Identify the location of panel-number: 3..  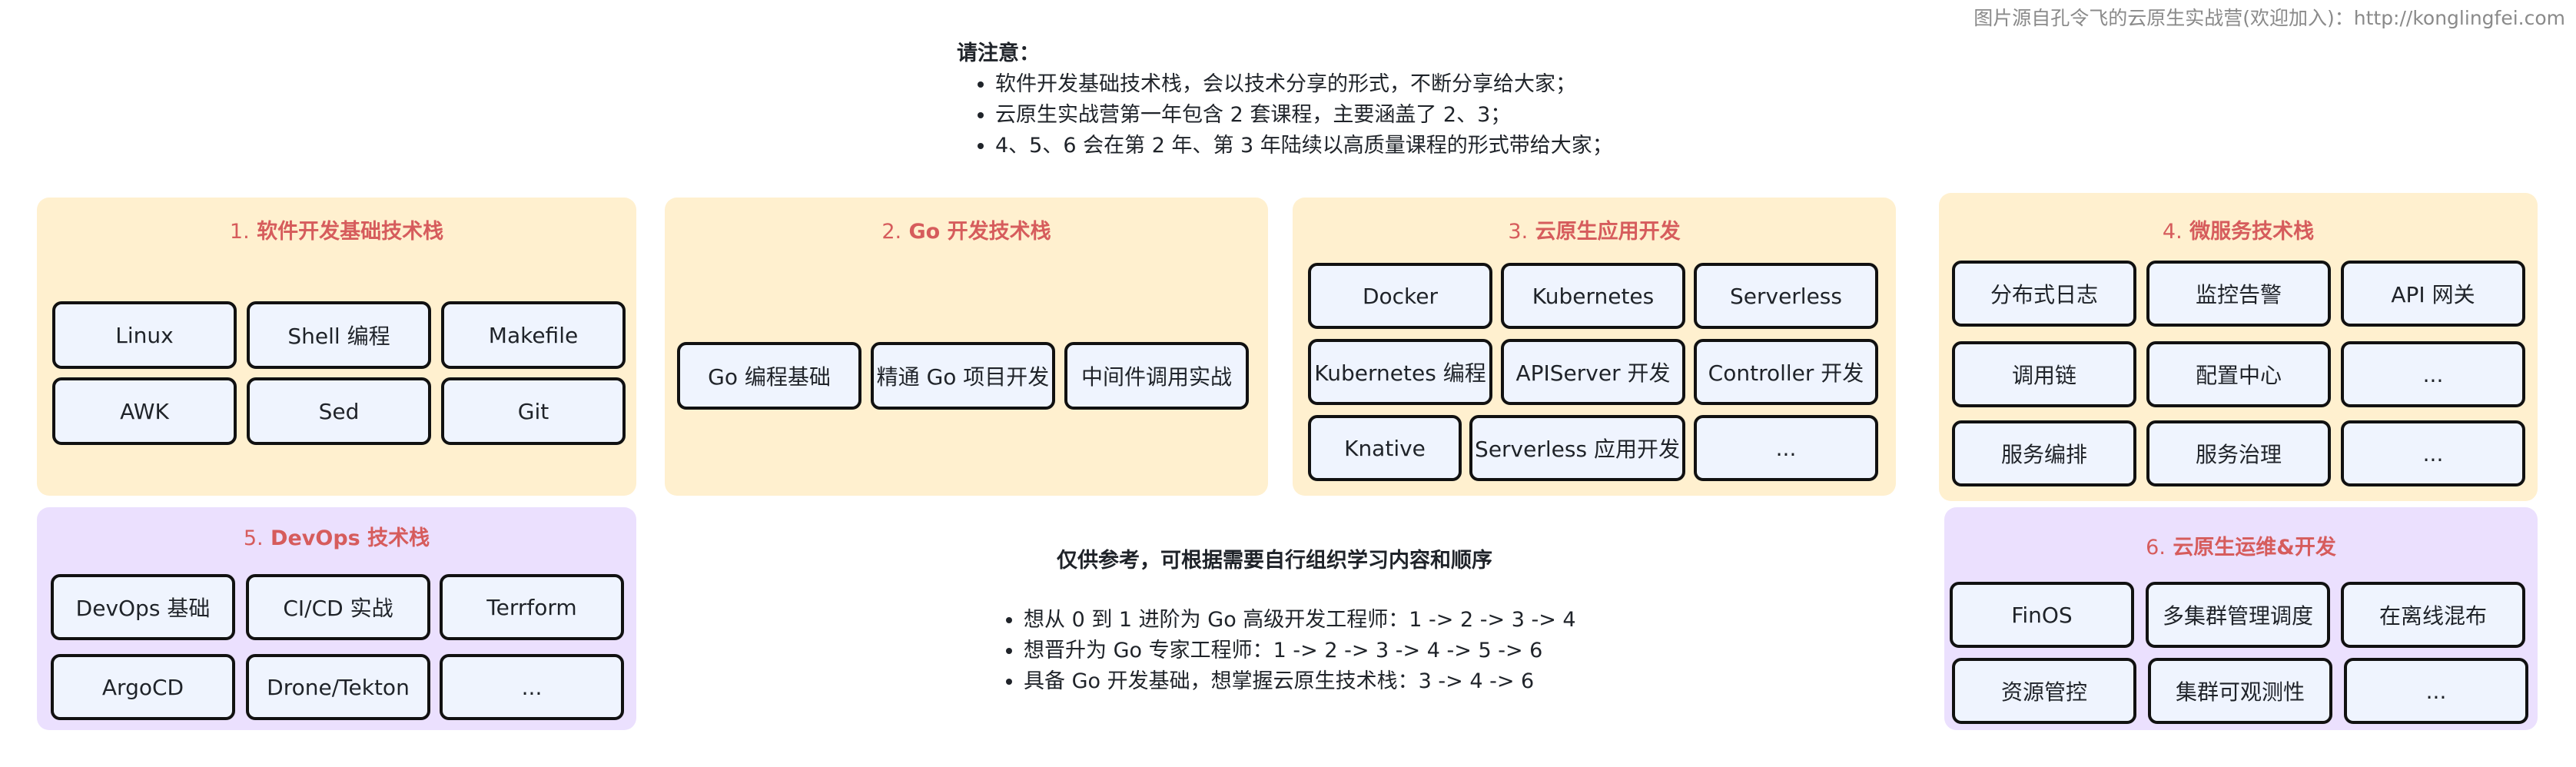
(1518, 232).